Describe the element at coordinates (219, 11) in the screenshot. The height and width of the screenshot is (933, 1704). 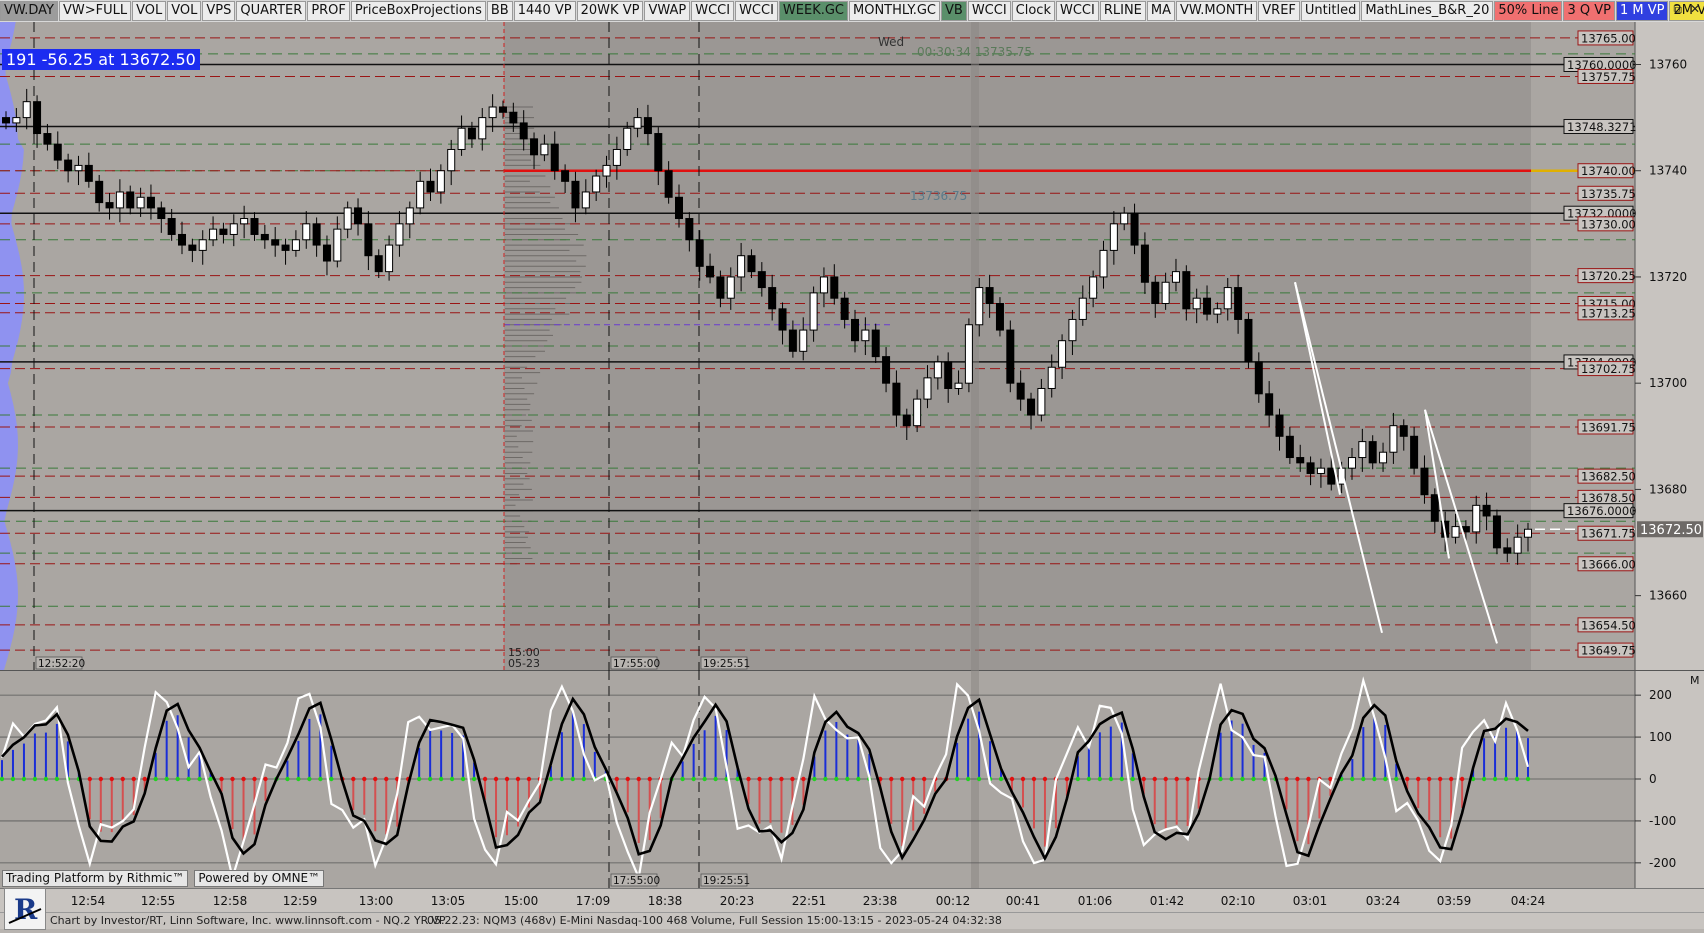
I see `toolbar-button-vps: VPS` at that location.